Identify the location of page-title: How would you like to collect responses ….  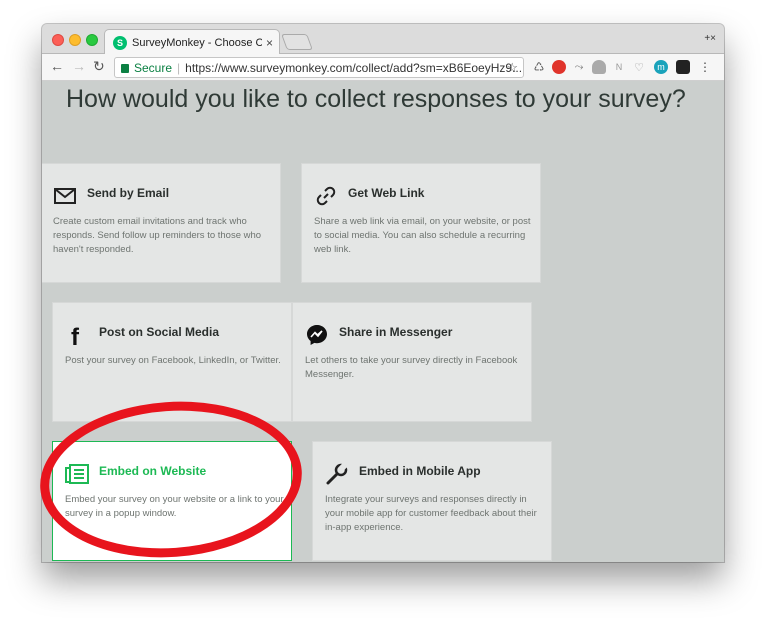
(376, 99).